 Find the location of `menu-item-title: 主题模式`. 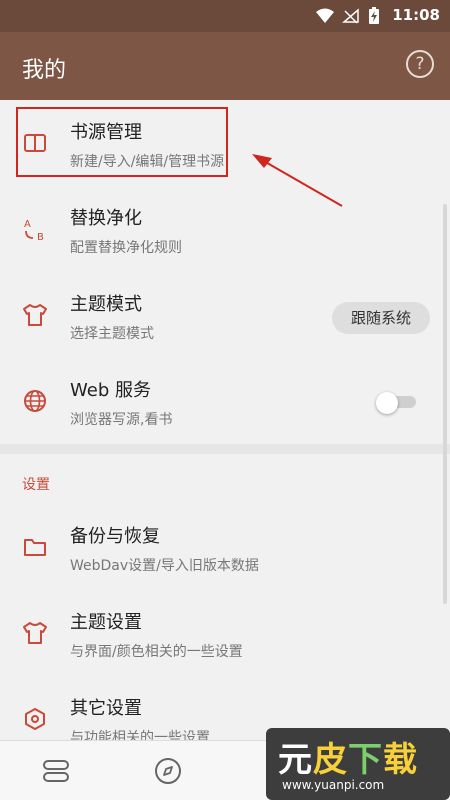

menu-item-title: 主题模式 is located at coordinates (106, 304).